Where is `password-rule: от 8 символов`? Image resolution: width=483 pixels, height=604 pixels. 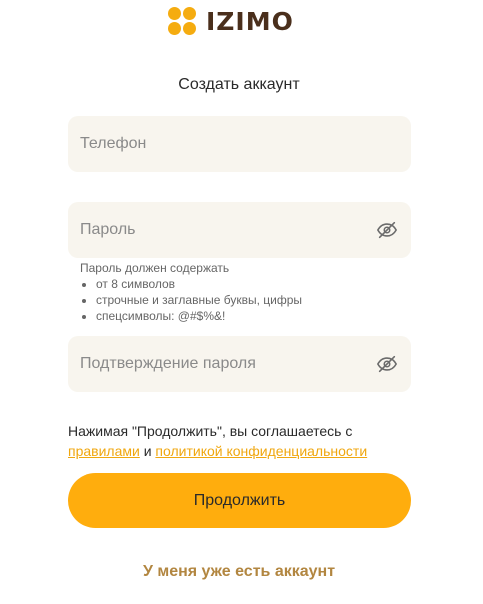
password-rule: от 8 символов is located at coordinates (199, 284).